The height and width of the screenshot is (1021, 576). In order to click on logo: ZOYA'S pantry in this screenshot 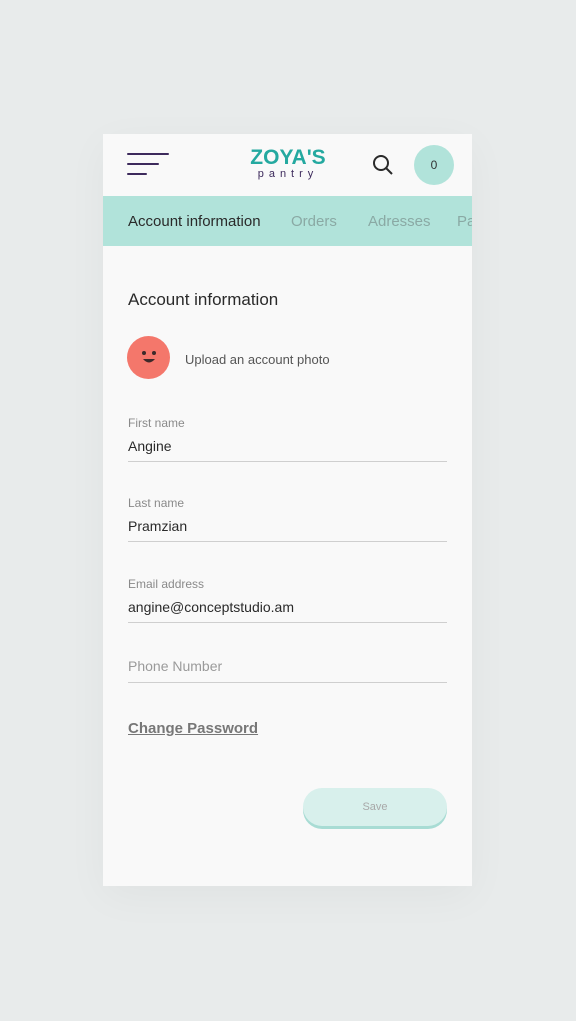, I will do `click(288, 163)`.